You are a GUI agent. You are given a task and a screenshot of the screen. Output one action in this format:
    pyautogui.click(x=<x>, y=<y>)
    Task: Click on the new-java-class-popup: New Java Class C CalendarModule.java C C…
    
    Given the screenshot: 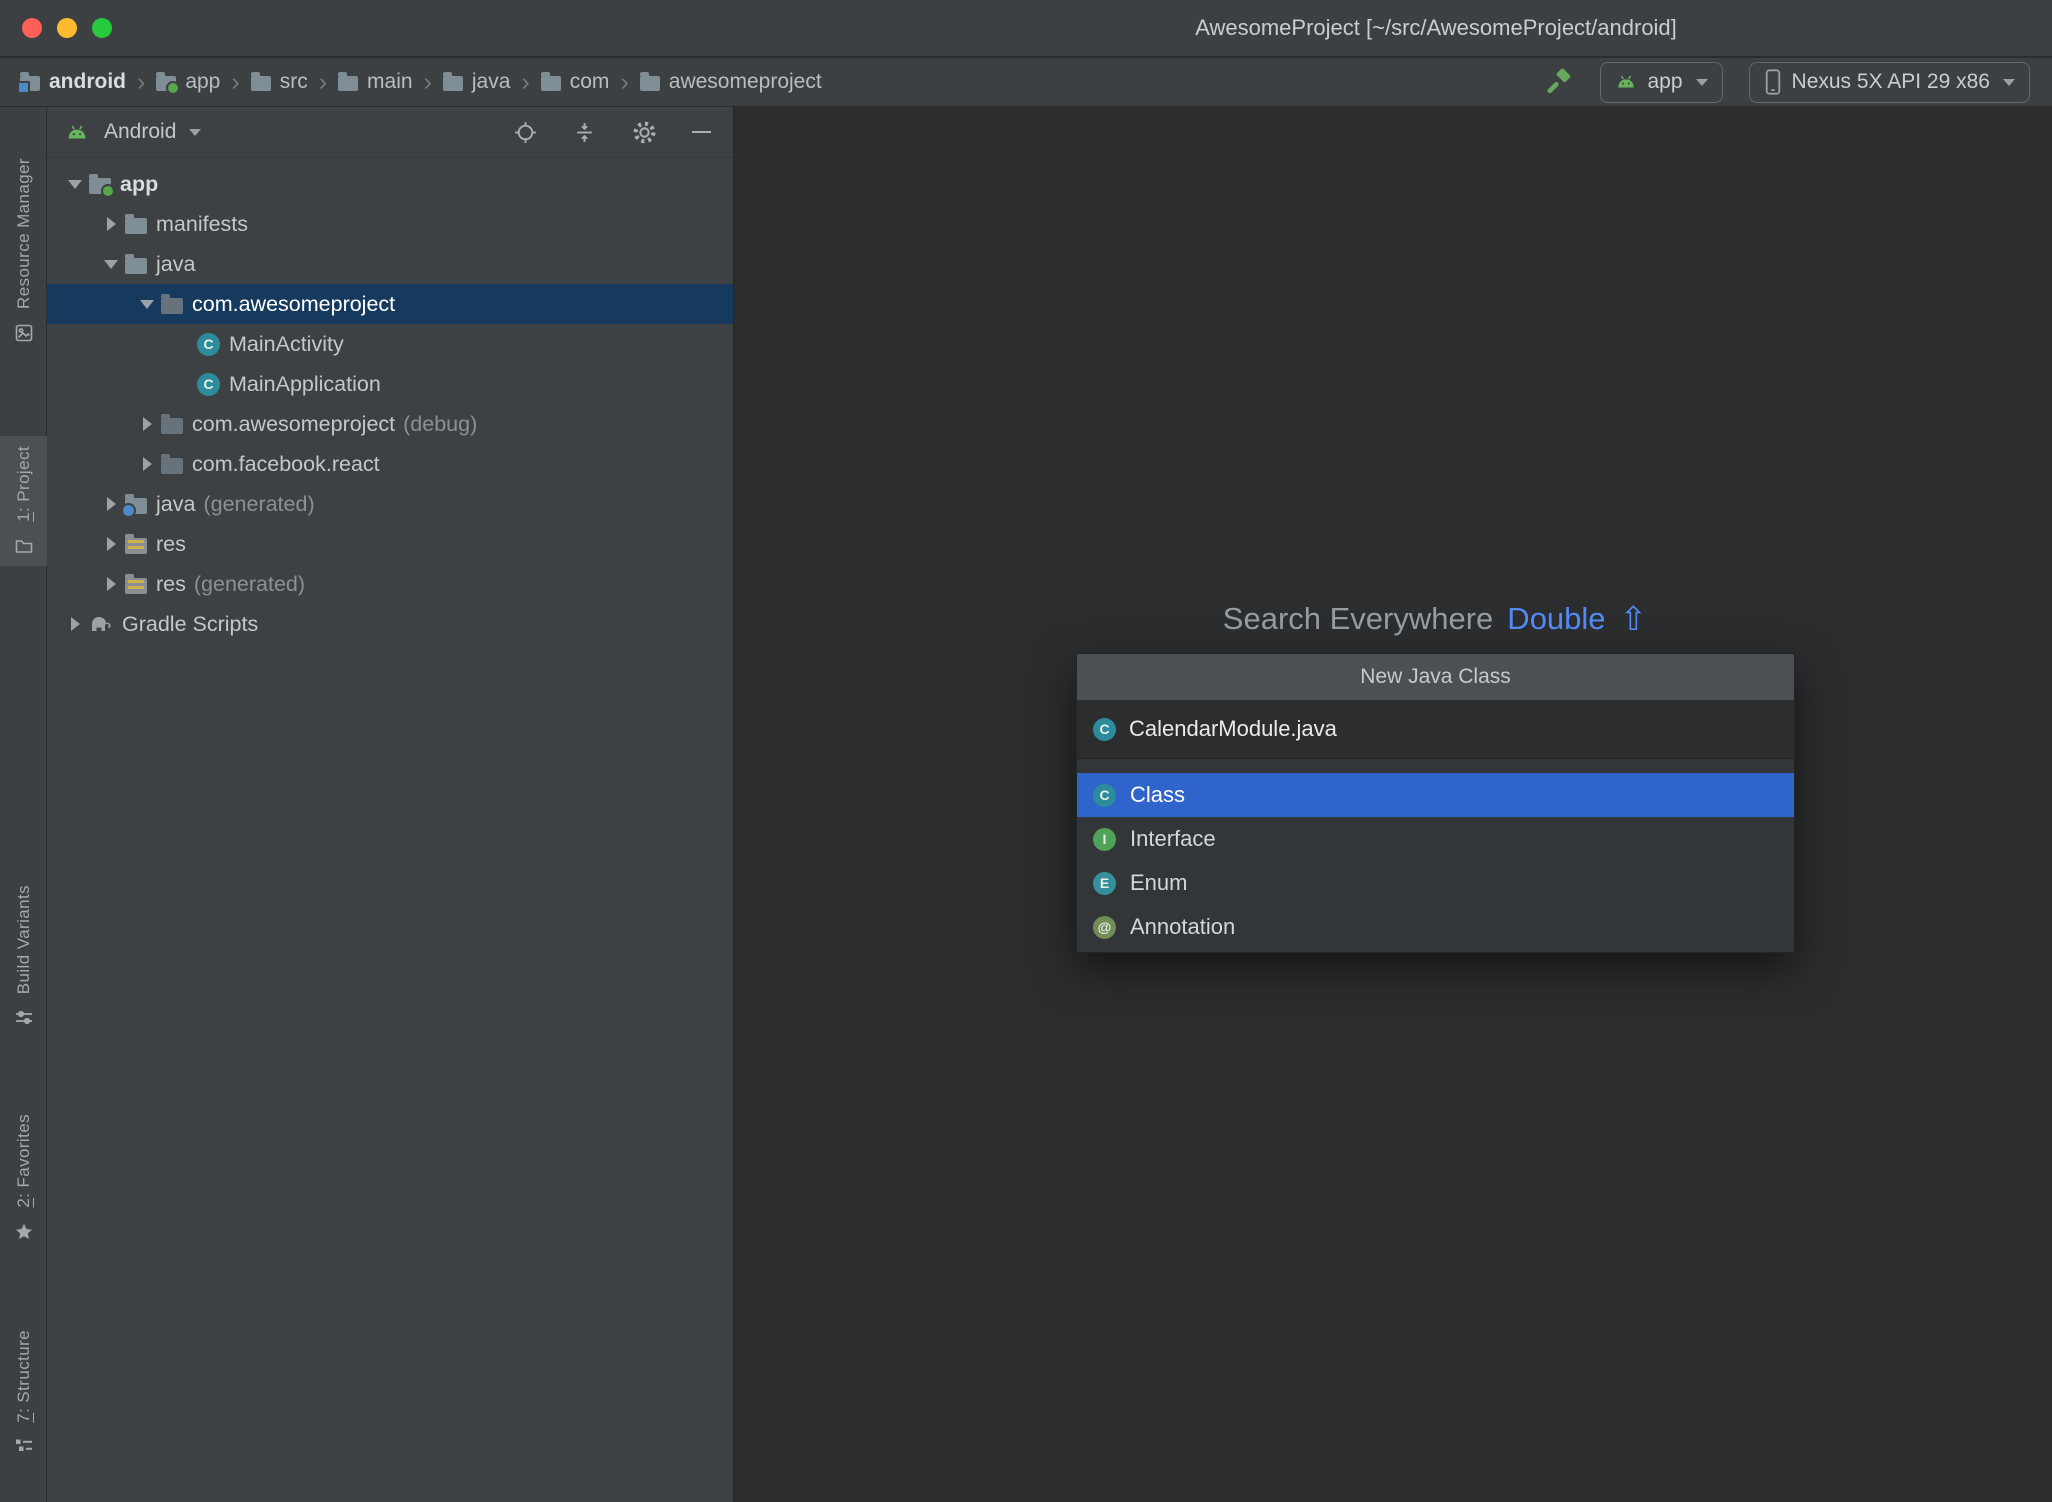 What is the action you would take?
    pyautogui.click(x=1435, y=803)
    